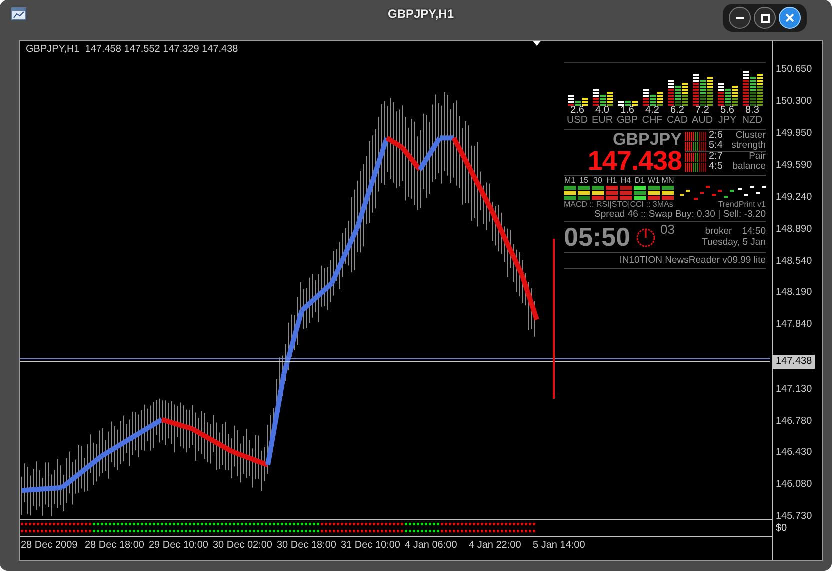 The width and height of the screenshot is (832, 571). Describe the element at coordinates (668, 181) in the screenshot. I see `timeframe-label: MN` at that location.